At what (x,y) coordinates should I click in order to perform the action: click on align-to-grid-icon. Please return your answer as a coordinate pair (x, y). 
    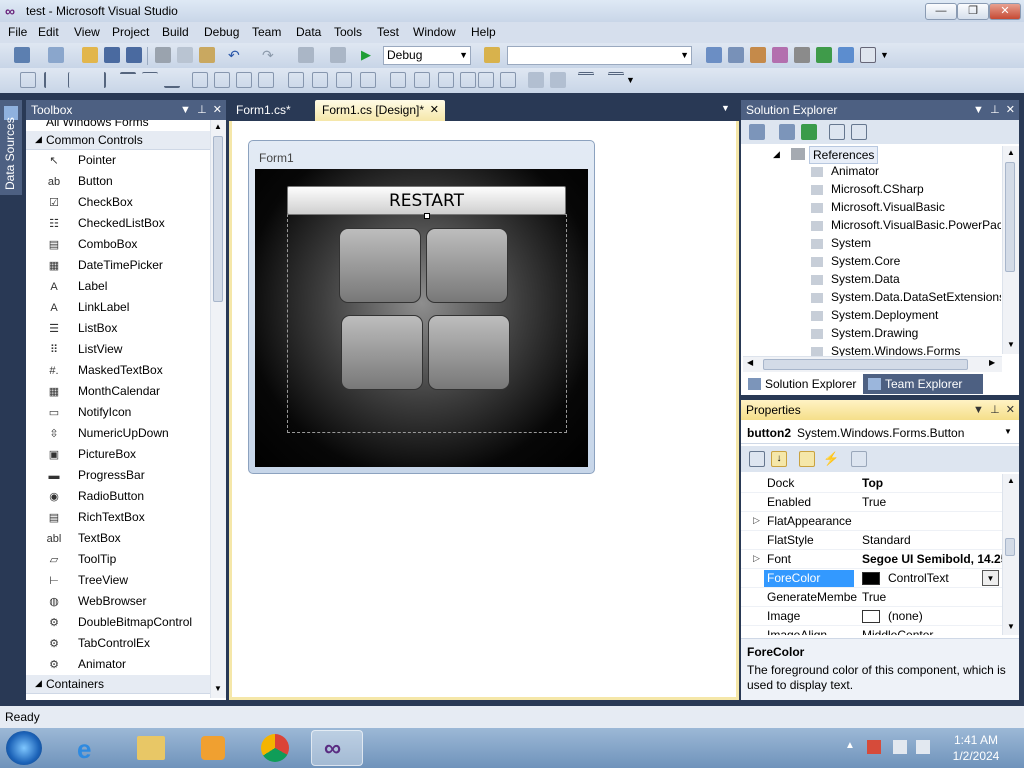
    Looking at the image, I should click on (28, 80).